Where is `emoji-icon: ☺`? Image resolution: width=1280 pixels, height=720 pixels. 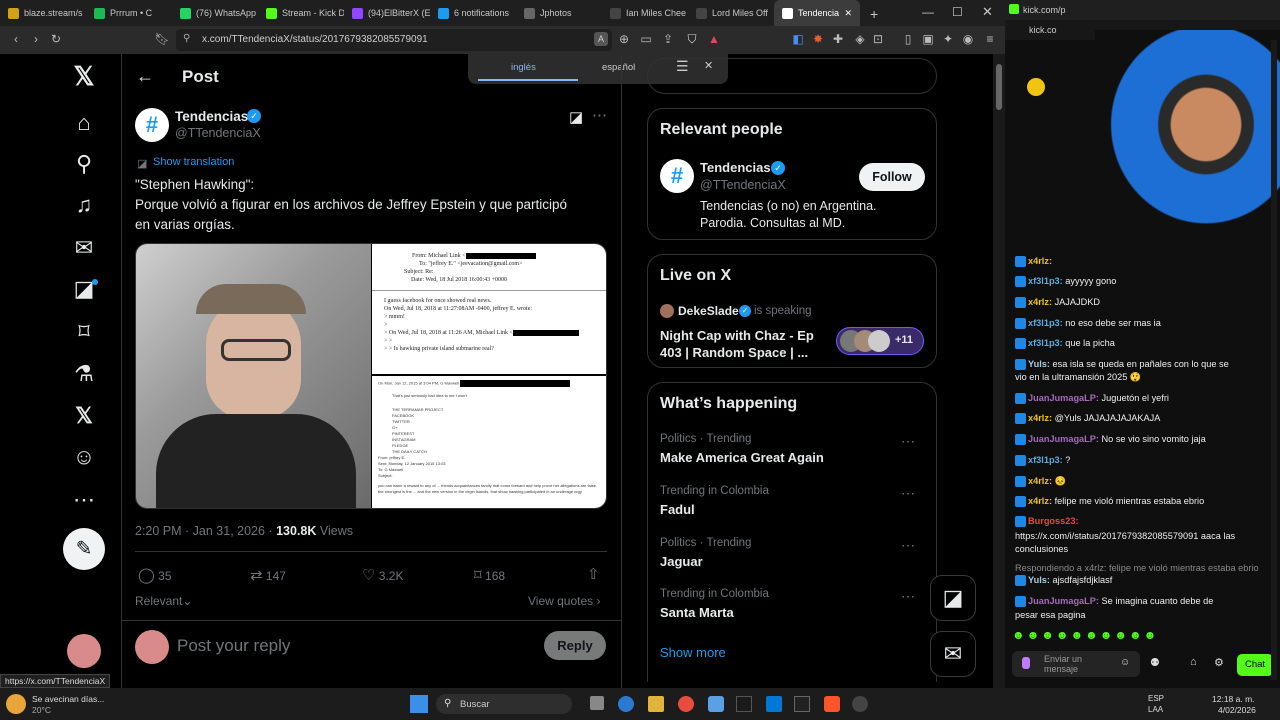
emoji-icon: ☺ is located at coordinates (1125, 662).